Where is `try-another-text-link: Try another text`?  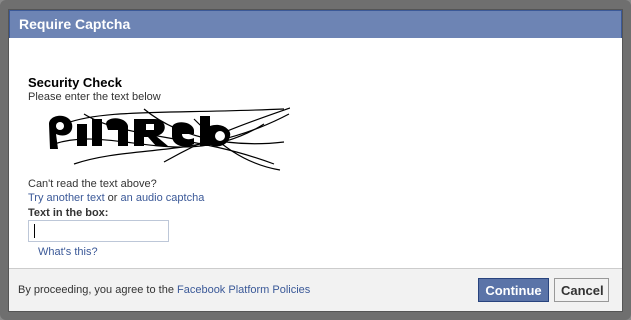 try-another-text-link: Try another text is located at coordinates (66, 198).